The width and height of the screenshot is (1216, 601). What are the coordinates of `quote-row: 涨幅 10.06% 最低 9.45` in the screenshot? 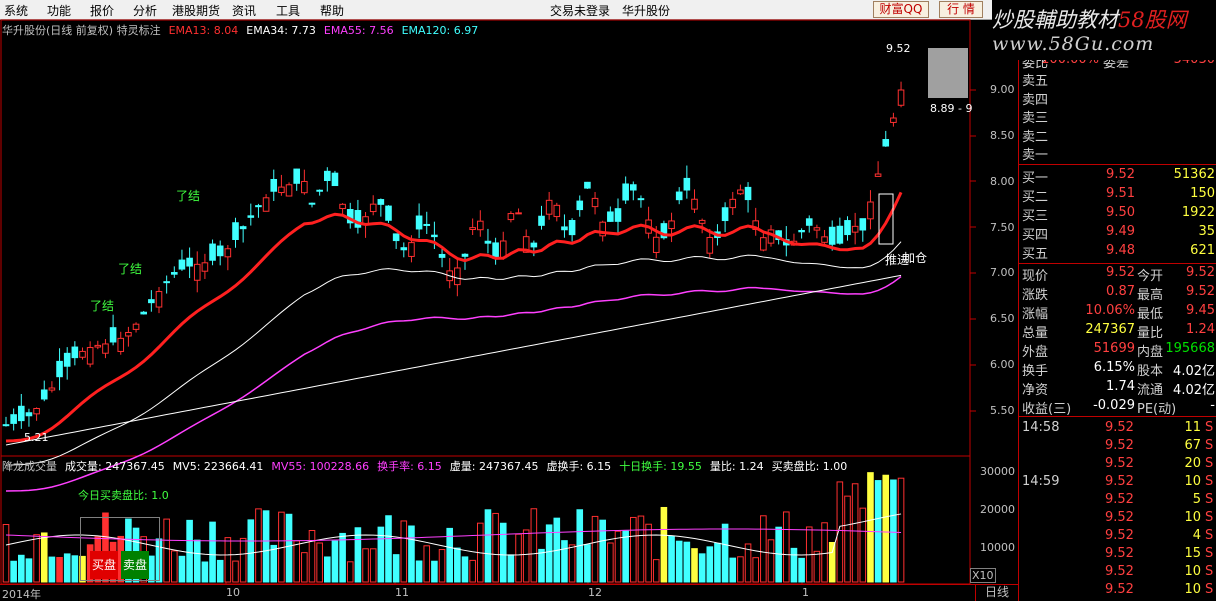 It's located at (1117, 312).